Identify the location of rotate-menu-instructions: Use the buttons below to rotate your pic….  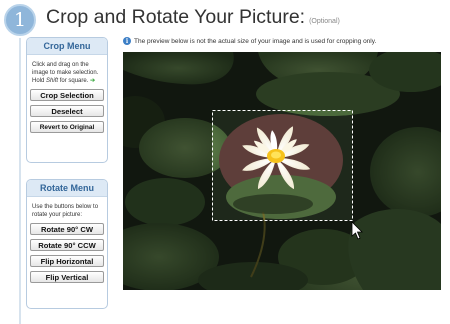
(65, 211).